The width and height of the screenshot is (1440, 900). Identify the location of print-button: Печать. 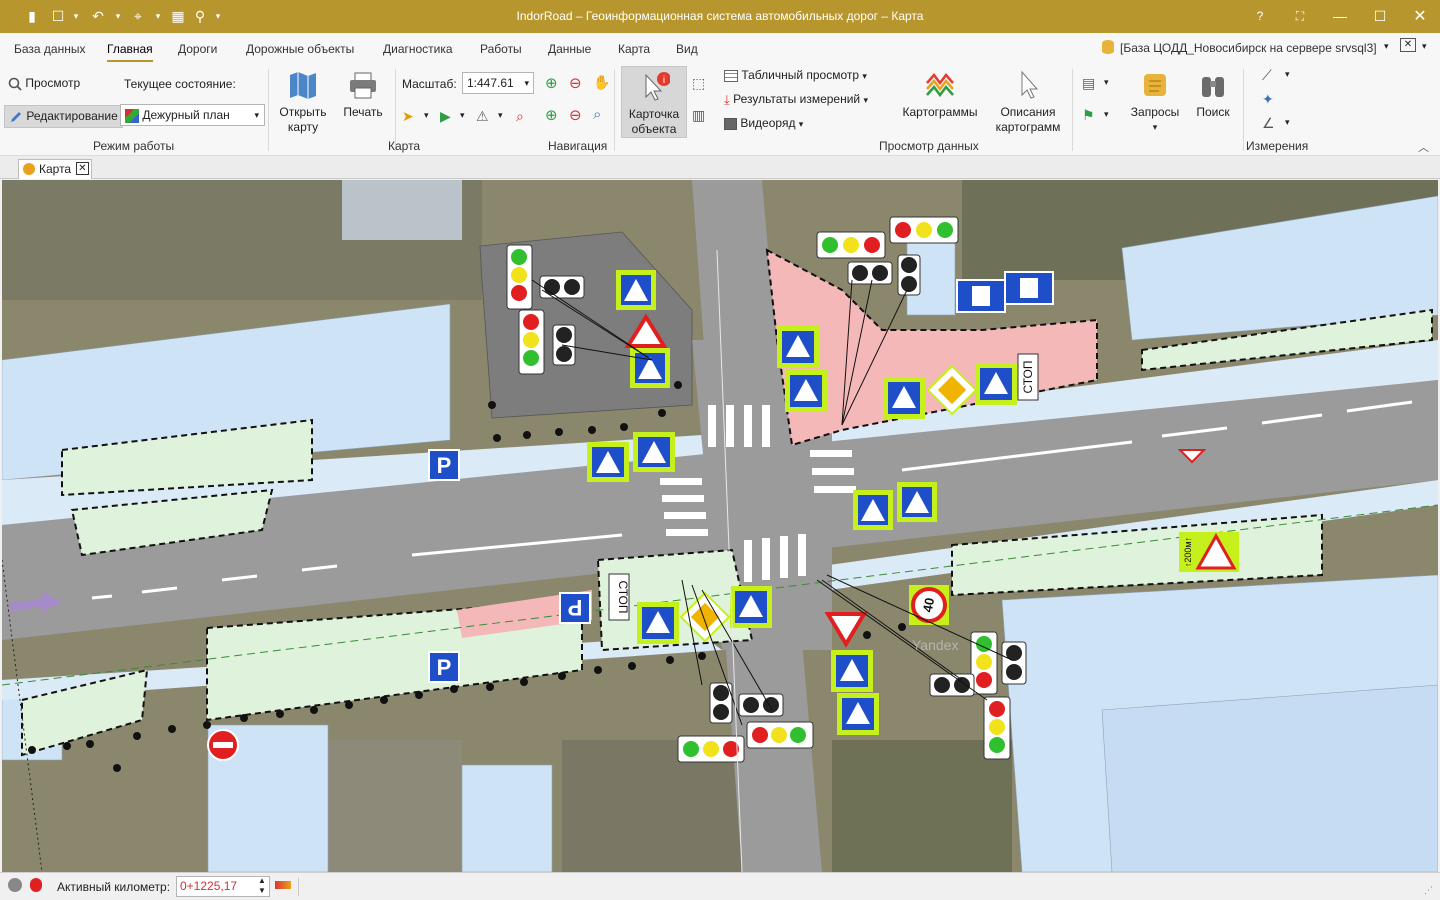
(363, 94).